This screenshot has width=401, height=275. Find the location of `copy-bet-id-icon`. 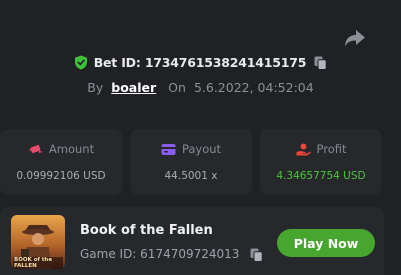

copy-bet-id-icon is located at coordinates (320, 63).